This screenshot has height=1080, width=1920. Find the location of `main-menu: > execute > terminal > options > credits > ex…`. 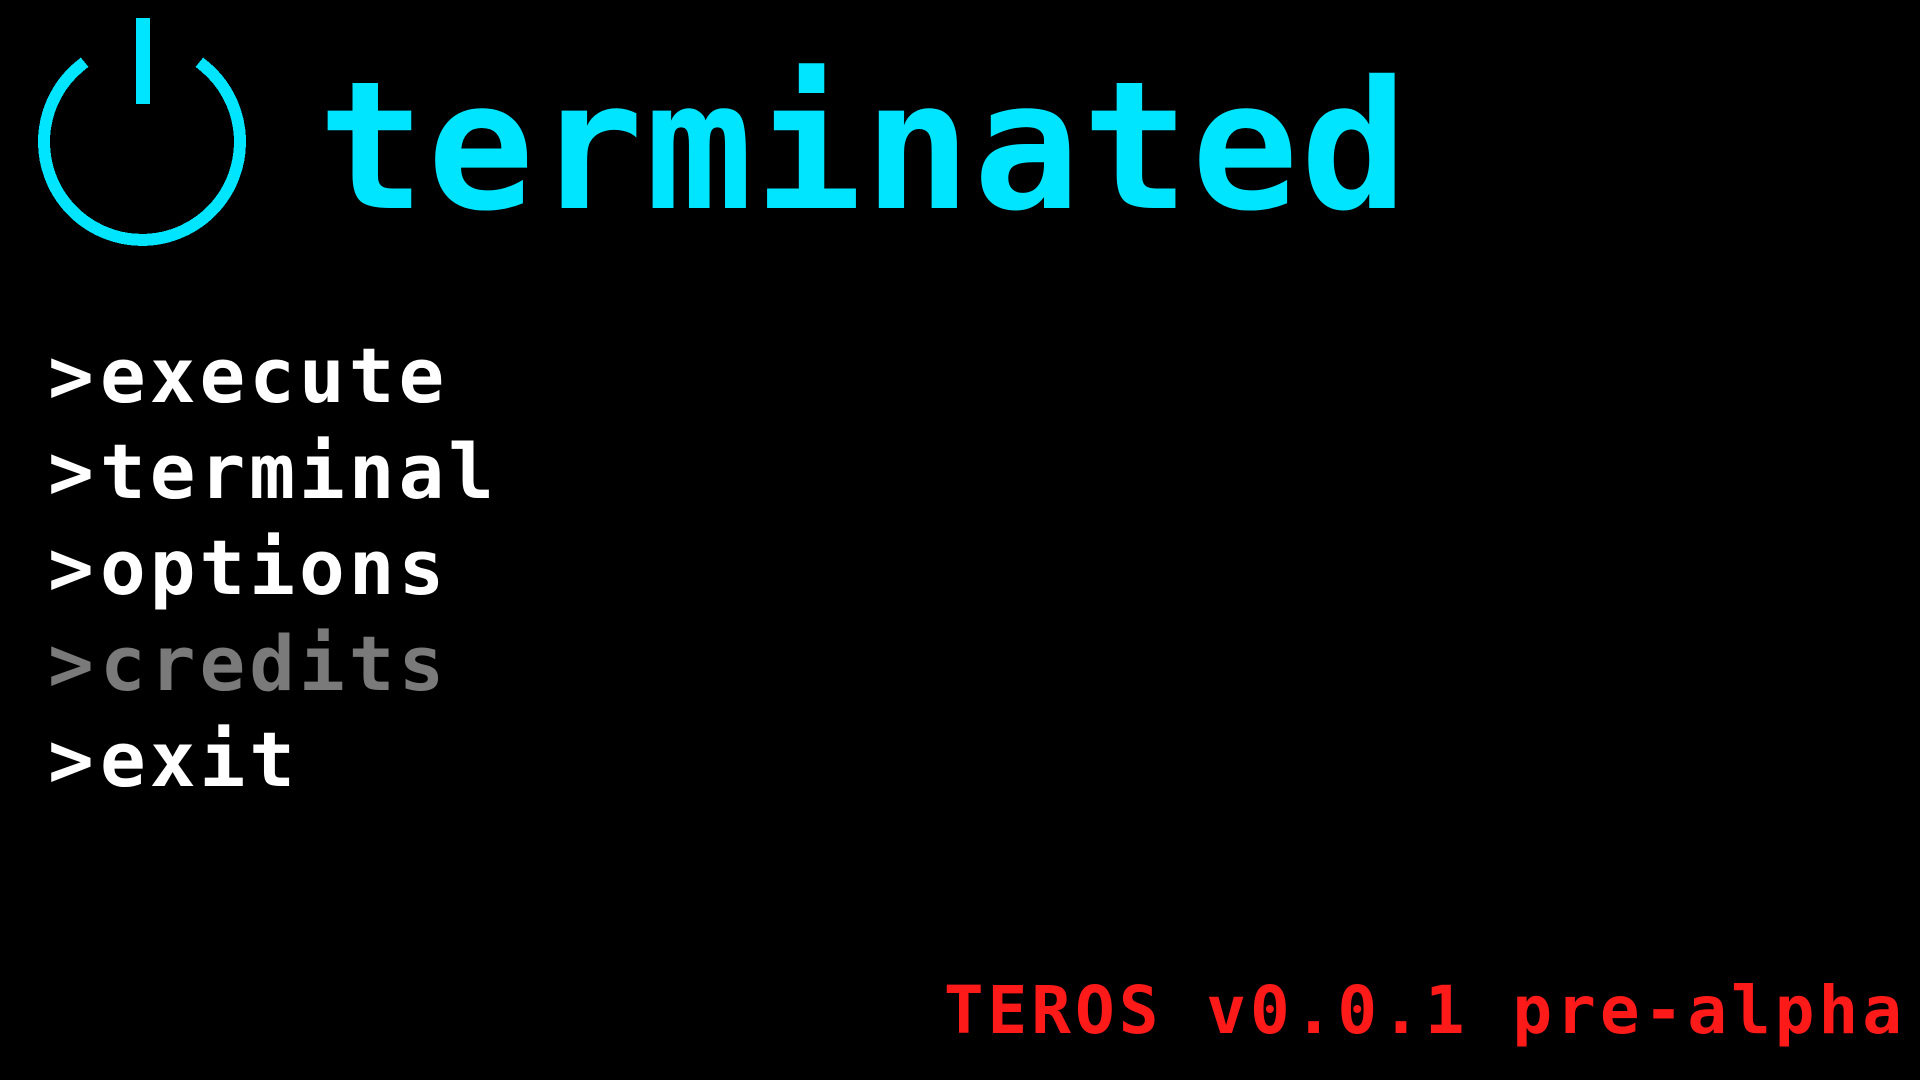

main-menu: > execute > terminal > options > credits > ex… is located at coordinates (273, 568).